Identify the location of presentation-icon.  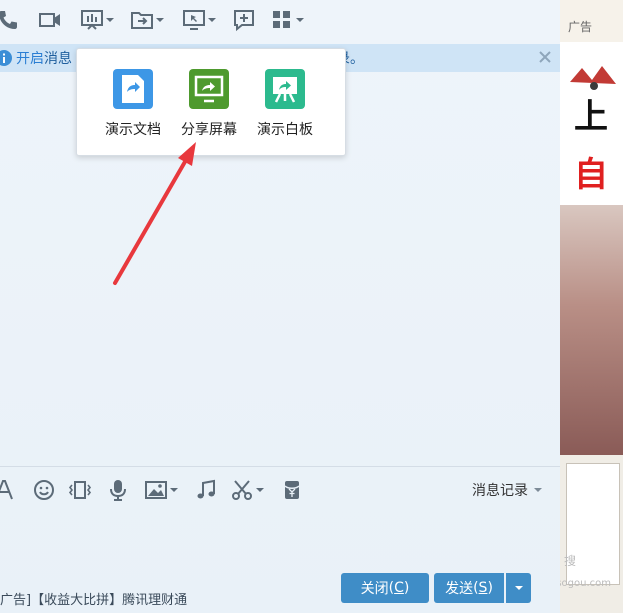
(92, 20).